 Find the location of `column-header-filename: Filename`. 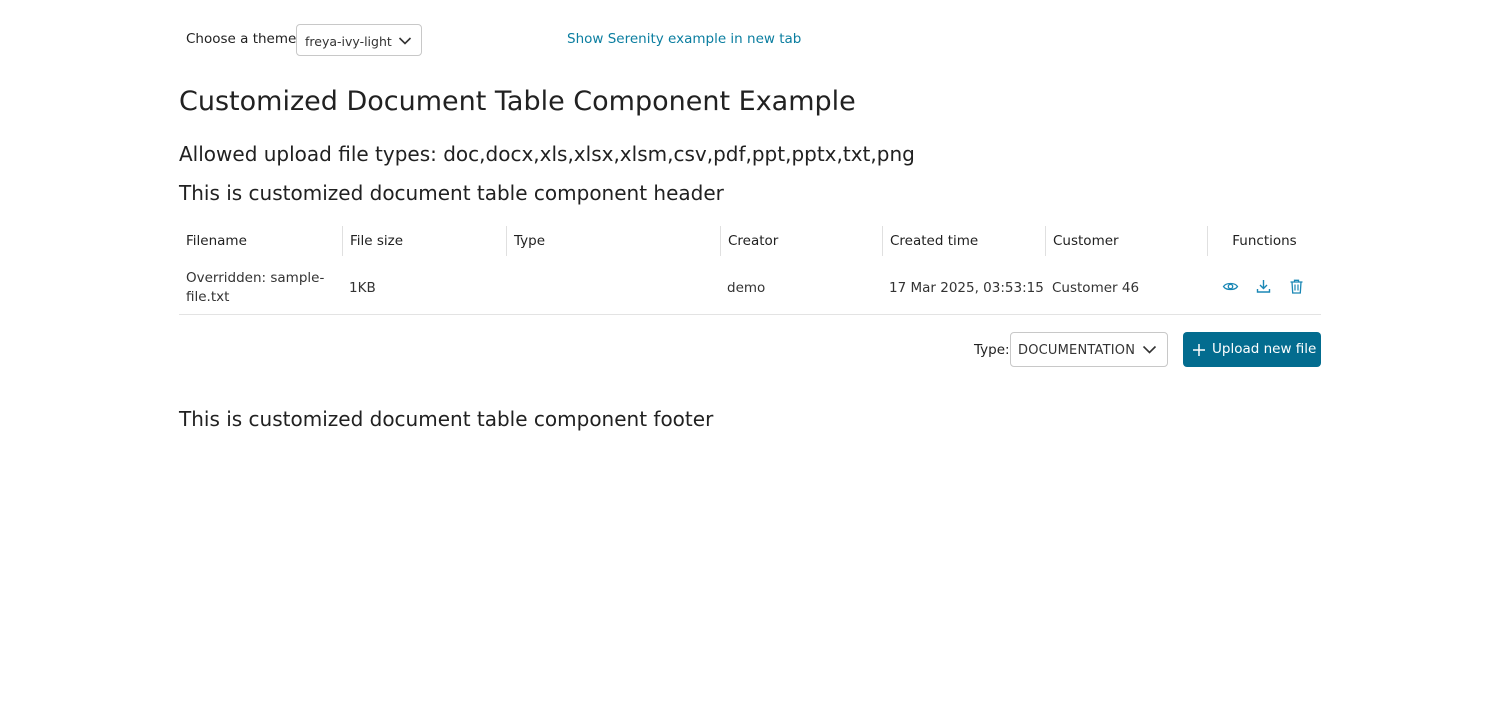

column-header-filename: Filename is located at coordinates (260, 241).